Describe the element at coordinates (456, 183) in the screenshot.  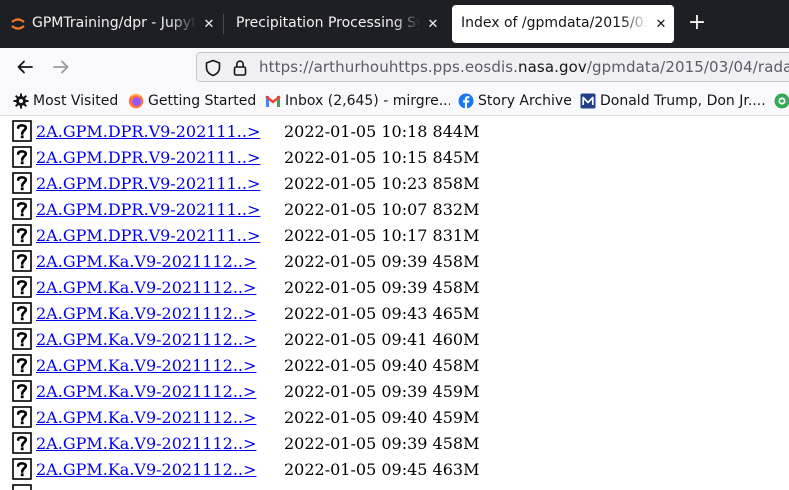
I see `file-size: 858M` at that location.